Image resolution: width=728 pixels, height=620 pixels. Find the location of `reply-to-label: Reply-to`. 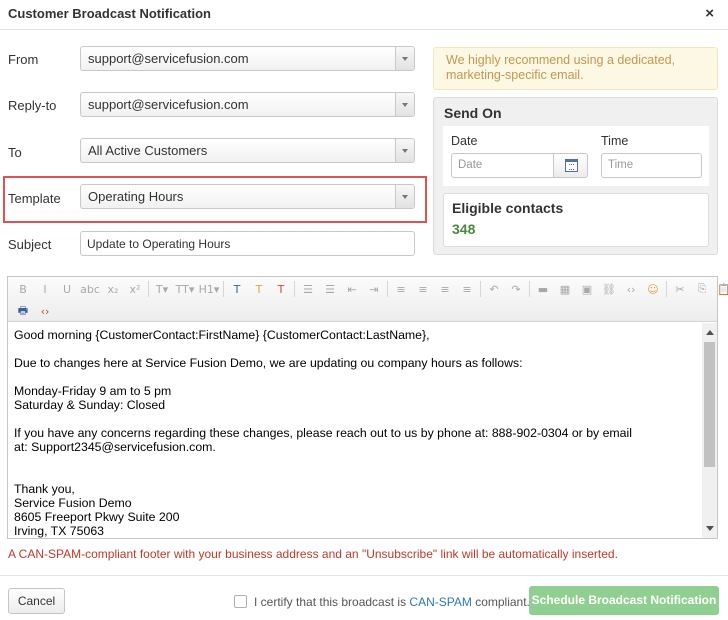

reply-to-label: Reply-to is located at coordinates (32, 105).